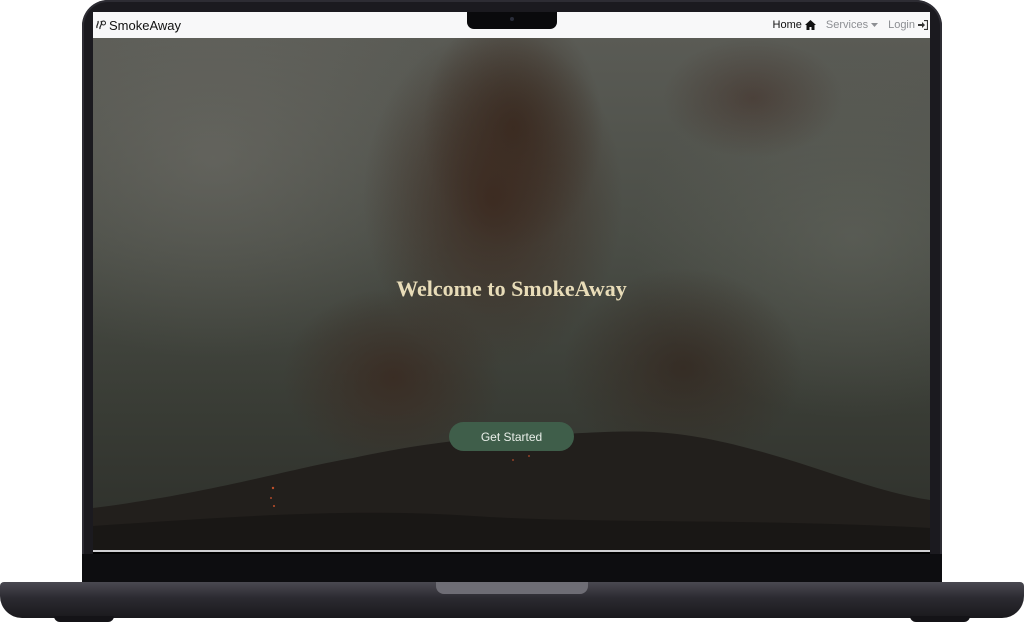 The height and width of the screenshot is (624, 1024). What do you see at coordinates (511, 436) in the screenshot?
I see `get-started-button: Get Started` at bounding box center [511, 436].